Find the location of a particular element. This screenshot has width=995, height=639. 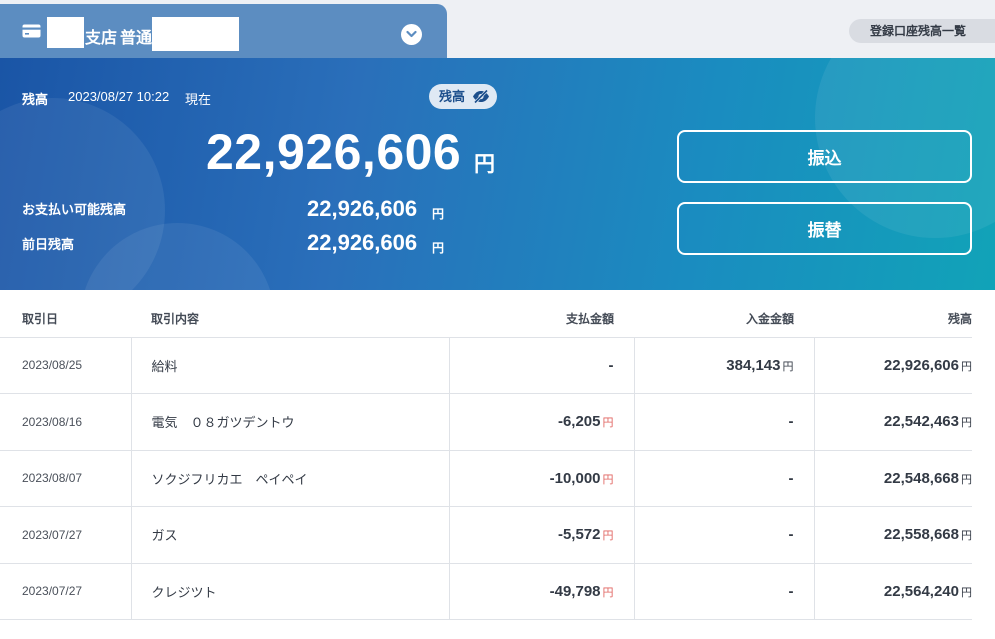

available-balance-currency: 円 is located at coordinates (438, 214).